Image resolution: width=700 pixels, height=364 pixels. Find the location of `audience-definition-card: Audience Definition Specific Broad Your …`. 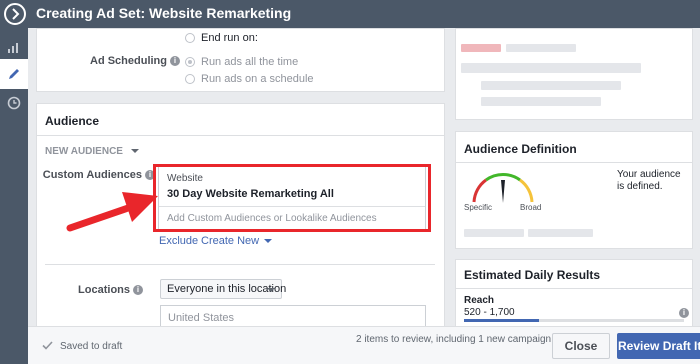

audience-definition-card: Audience Definition Specific Broad Your … is located at coordinates (574, 190).